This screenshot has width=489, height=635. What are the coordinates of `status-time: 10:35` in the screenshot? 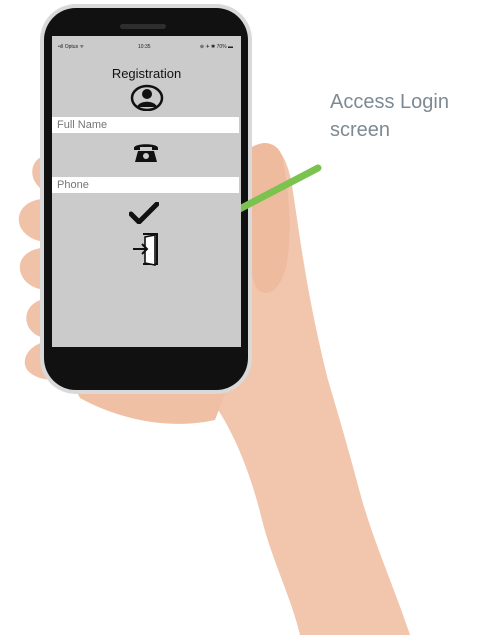 It's located at (144, 47).